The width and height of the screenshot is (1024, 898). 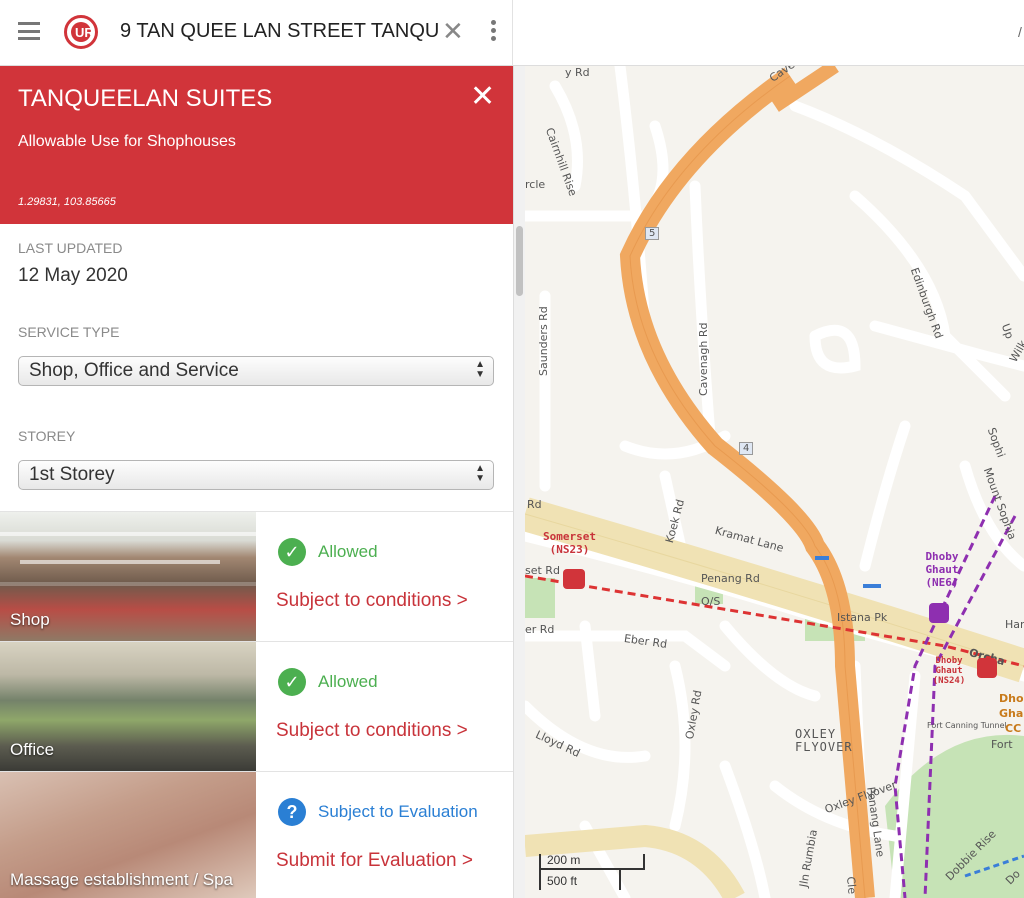 What do you see at coordinates (746, 448) in the screenshot?
I see `route-marker: 4` at bounding box center [746, 448].